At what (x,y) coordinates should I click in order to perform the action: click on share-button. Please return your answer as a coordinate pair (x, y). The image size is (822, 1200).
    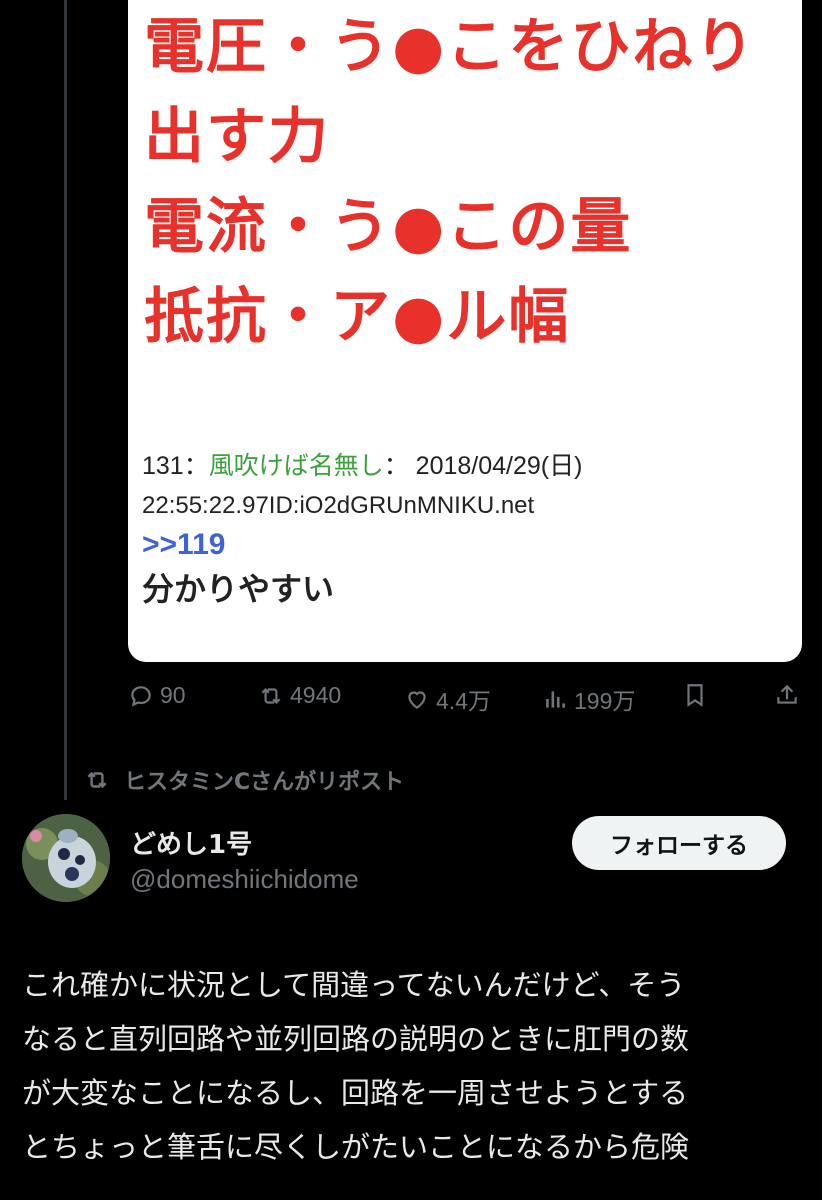
    Looking at the image, I should click on (787, 695).